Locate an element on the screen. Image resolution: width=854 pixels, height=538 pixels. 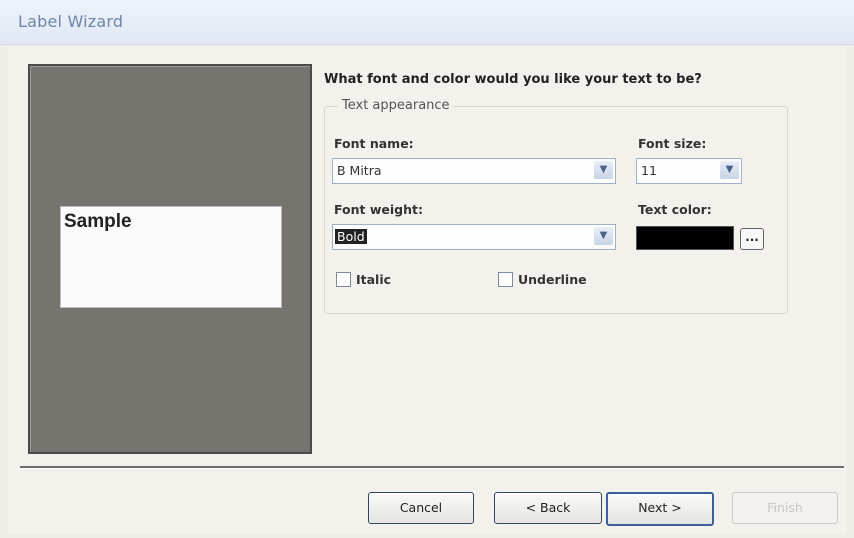
font-size-value: 11 is located at coordinates (649, 170).